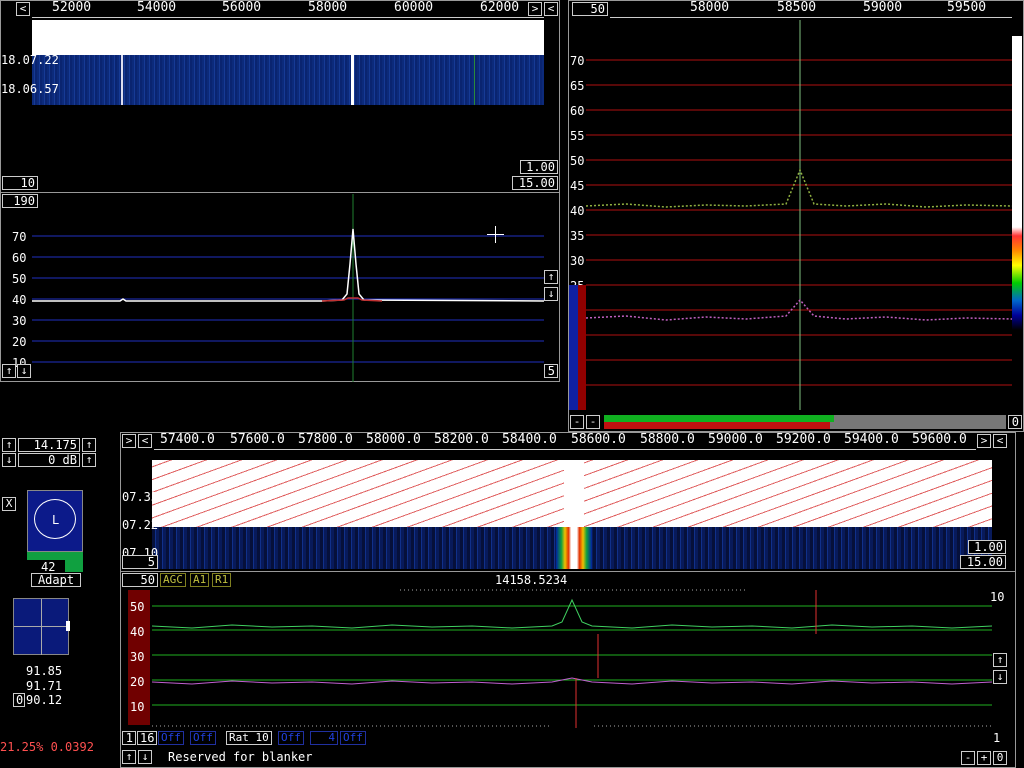 Image resolution: width=1024 pixels, height=768 pixels. What do you see at coordinates (9, 504) in the screenshot?
I see `close-button: X` at bounding box center [9, 504].